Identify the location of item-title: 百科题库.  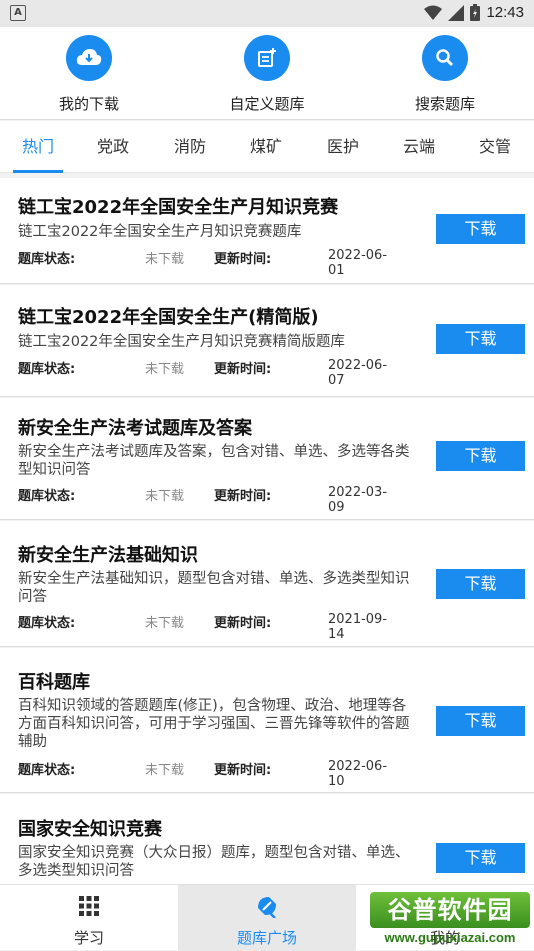
(54, 682).